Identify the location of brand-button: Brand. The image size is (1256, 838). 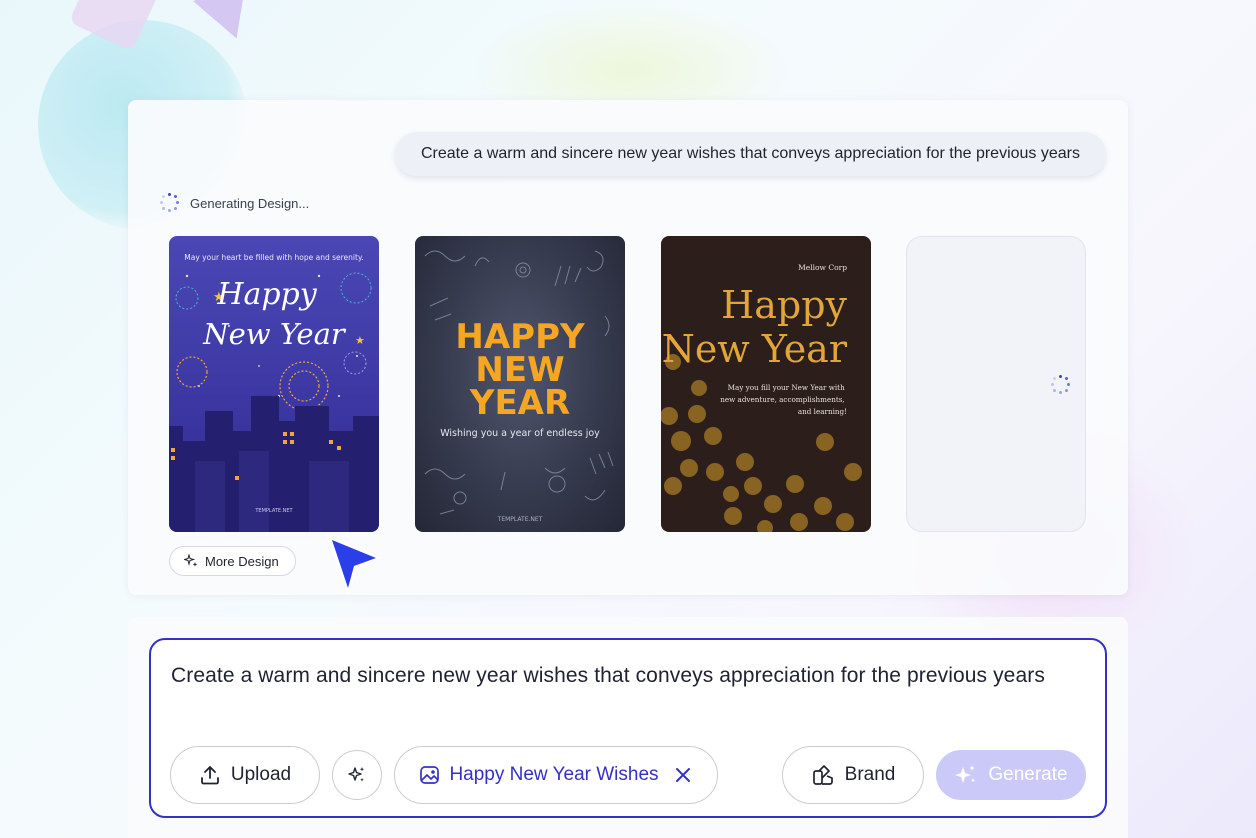
(853, 775).